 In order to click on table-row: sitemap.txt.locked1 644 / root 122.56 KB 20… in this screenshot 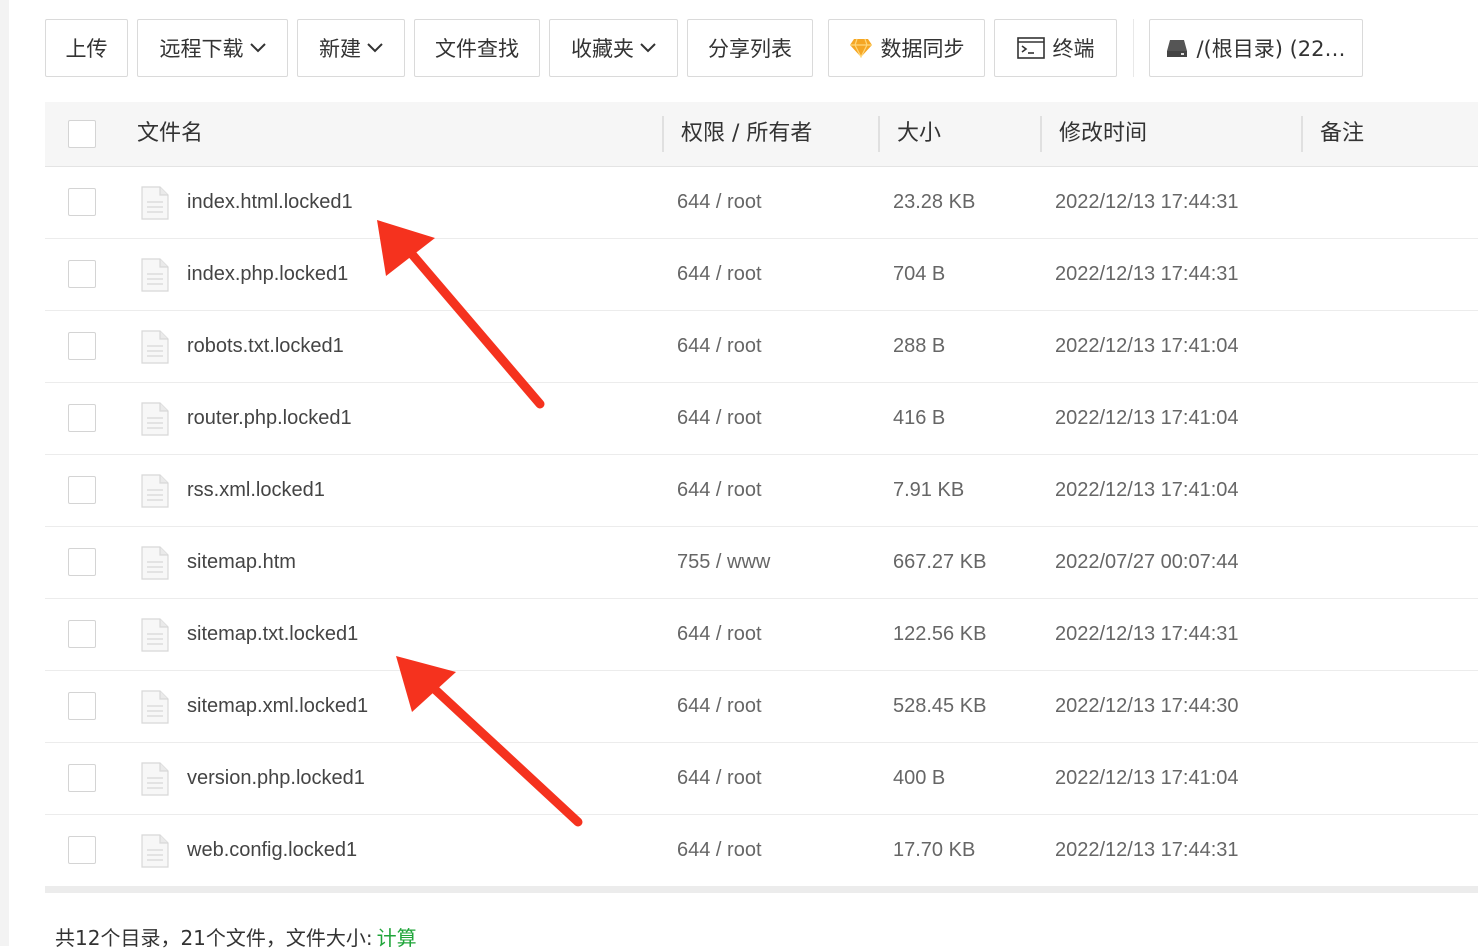, I will do `click(761, 635)`.